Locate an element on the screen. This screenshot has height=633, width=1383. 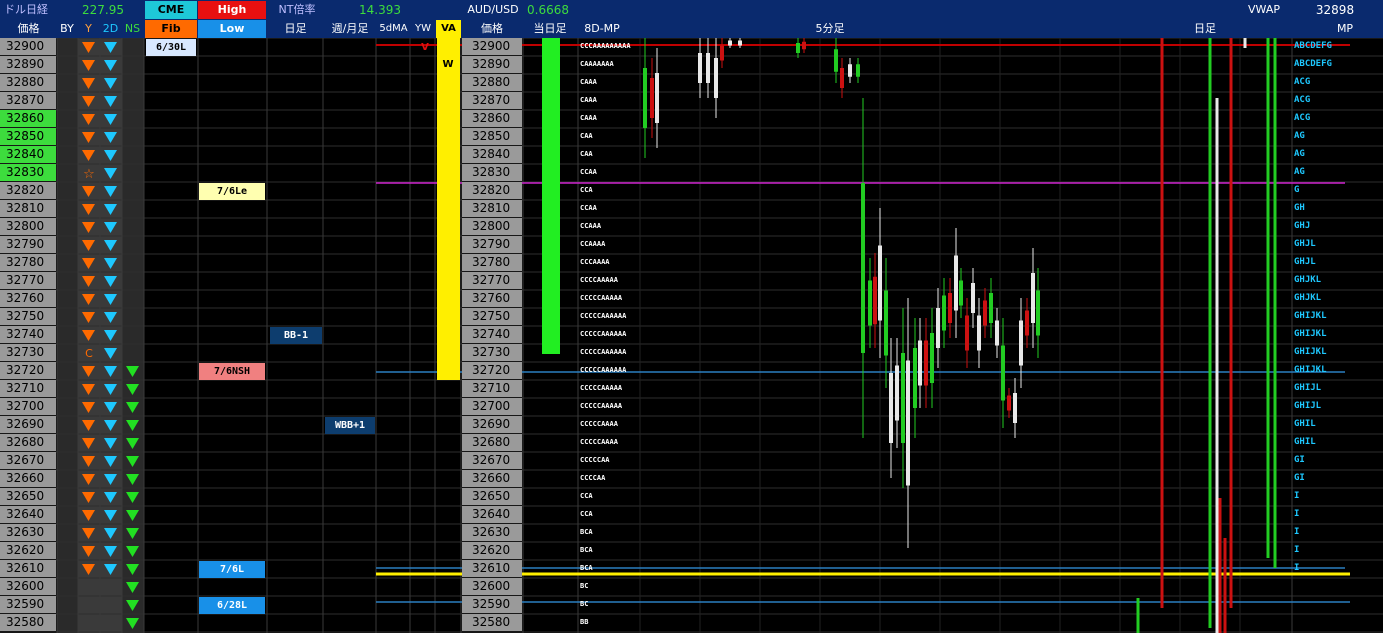
price-cell-mid: 32580 is located at coordinates (492, 622).